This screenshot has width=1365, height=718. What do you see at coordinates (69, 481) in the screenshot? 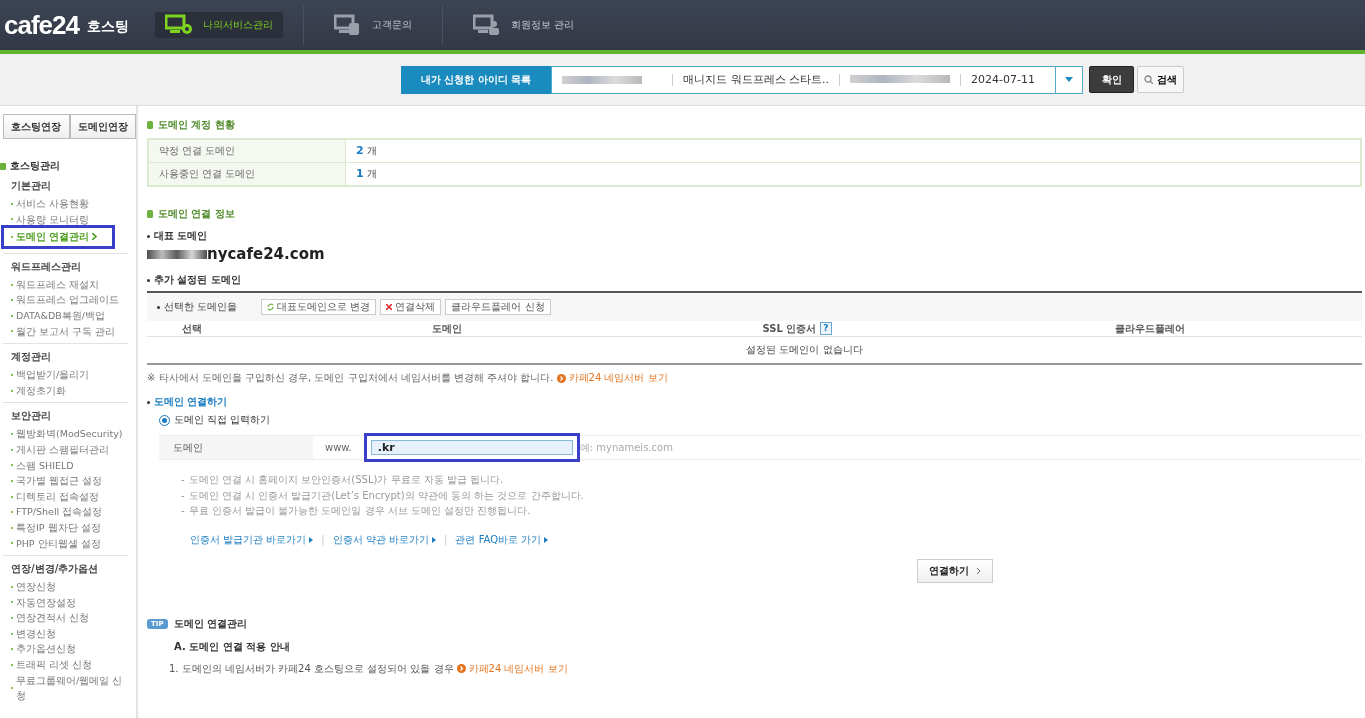
I see `sidebar-item: 국가별 웹접근 설정` at bounding box center [69, 481].